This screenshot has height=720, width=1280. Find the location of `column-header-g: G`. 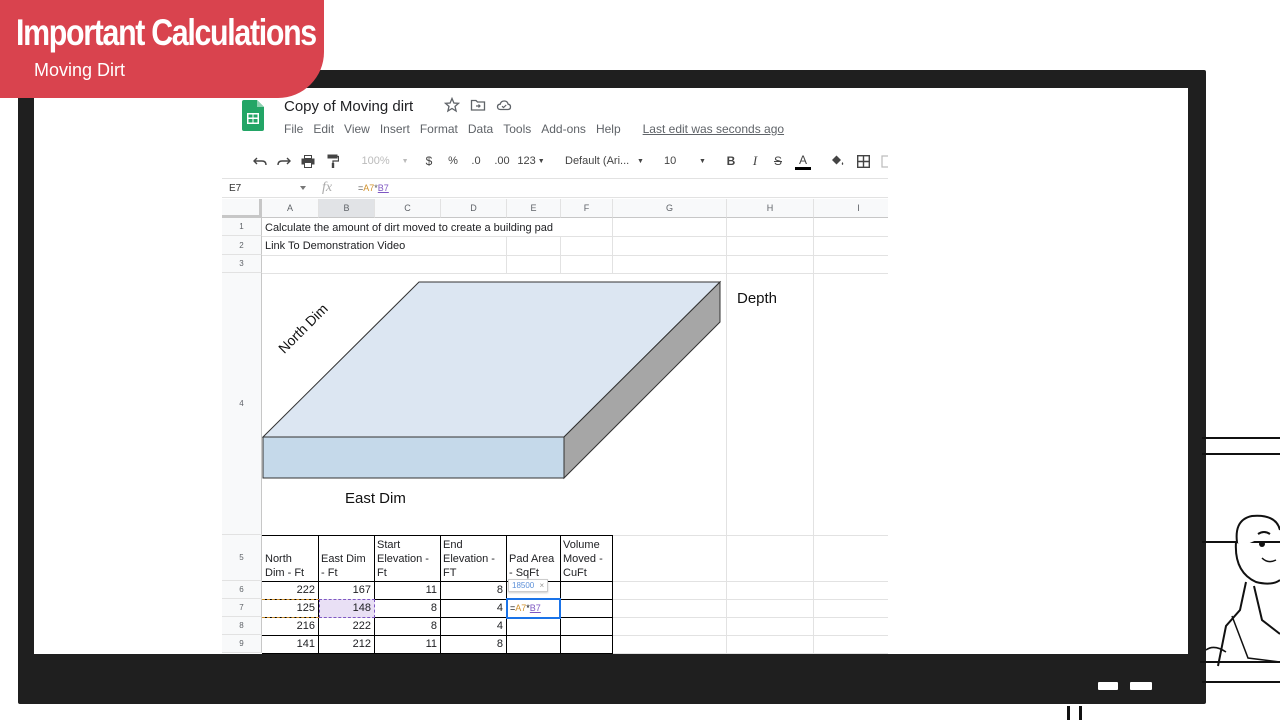

column-header-g: G is located at coordinates (670, 208).